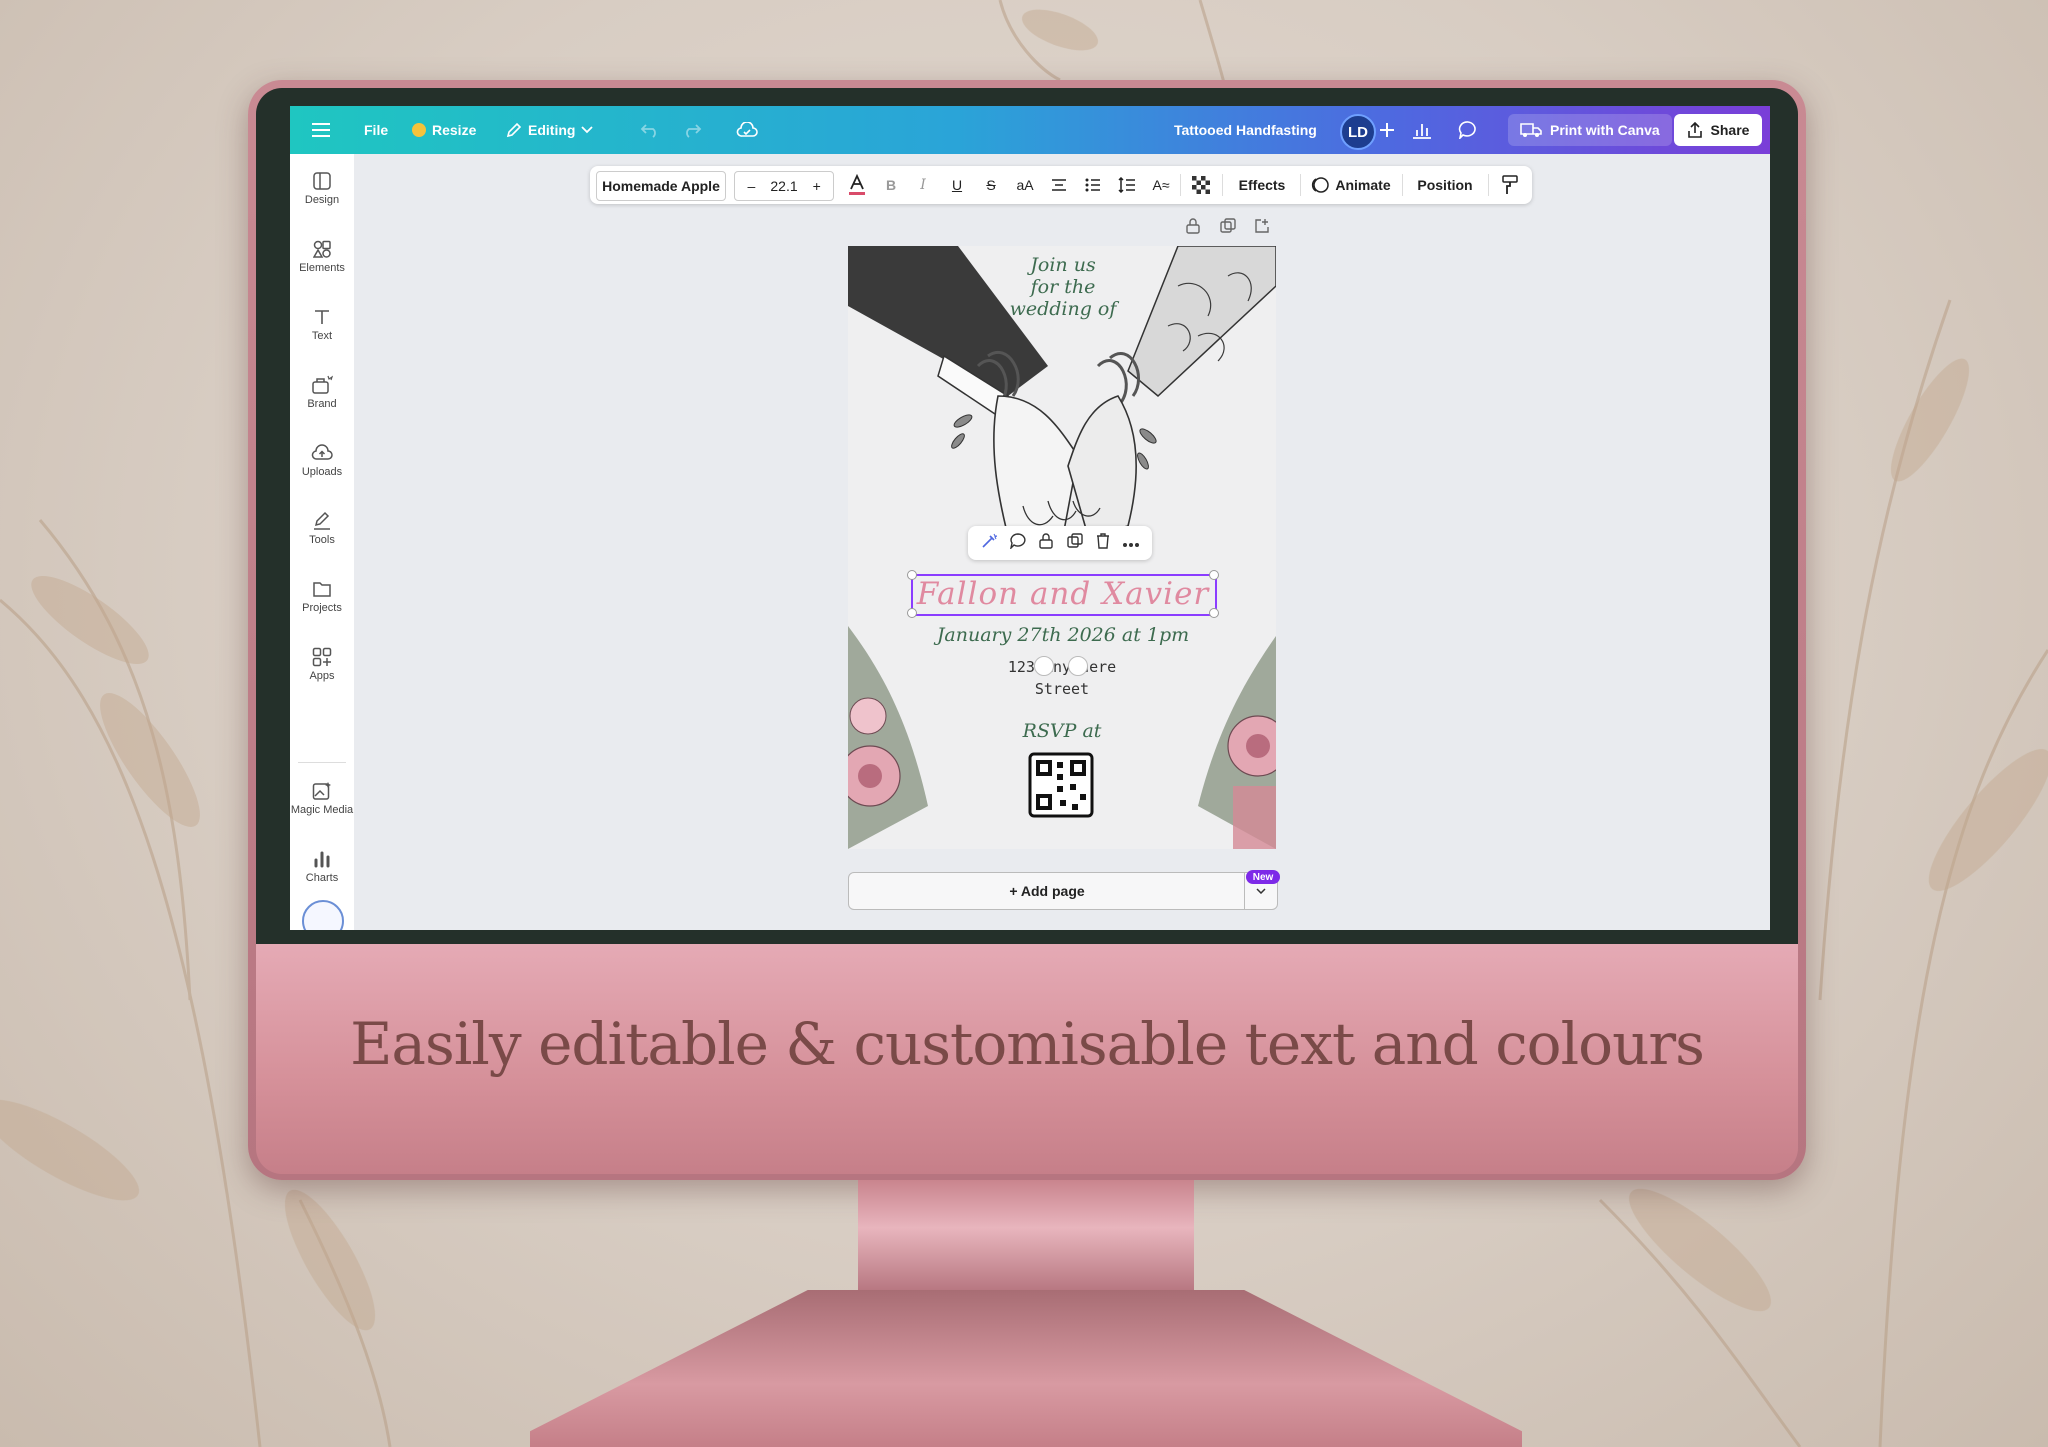 The image size is (2048, 1447). I want to click on sidebar-item-projects: Projects, so click(322, 595).